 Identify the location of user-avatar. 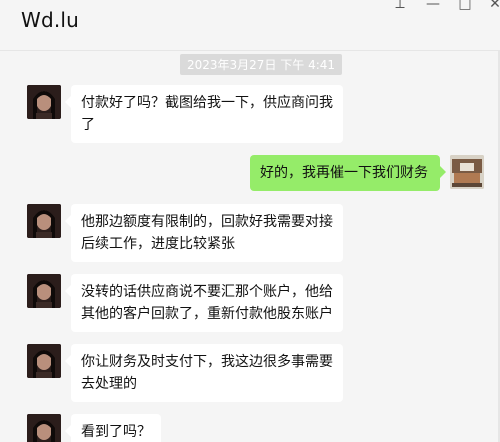
(467, 172).